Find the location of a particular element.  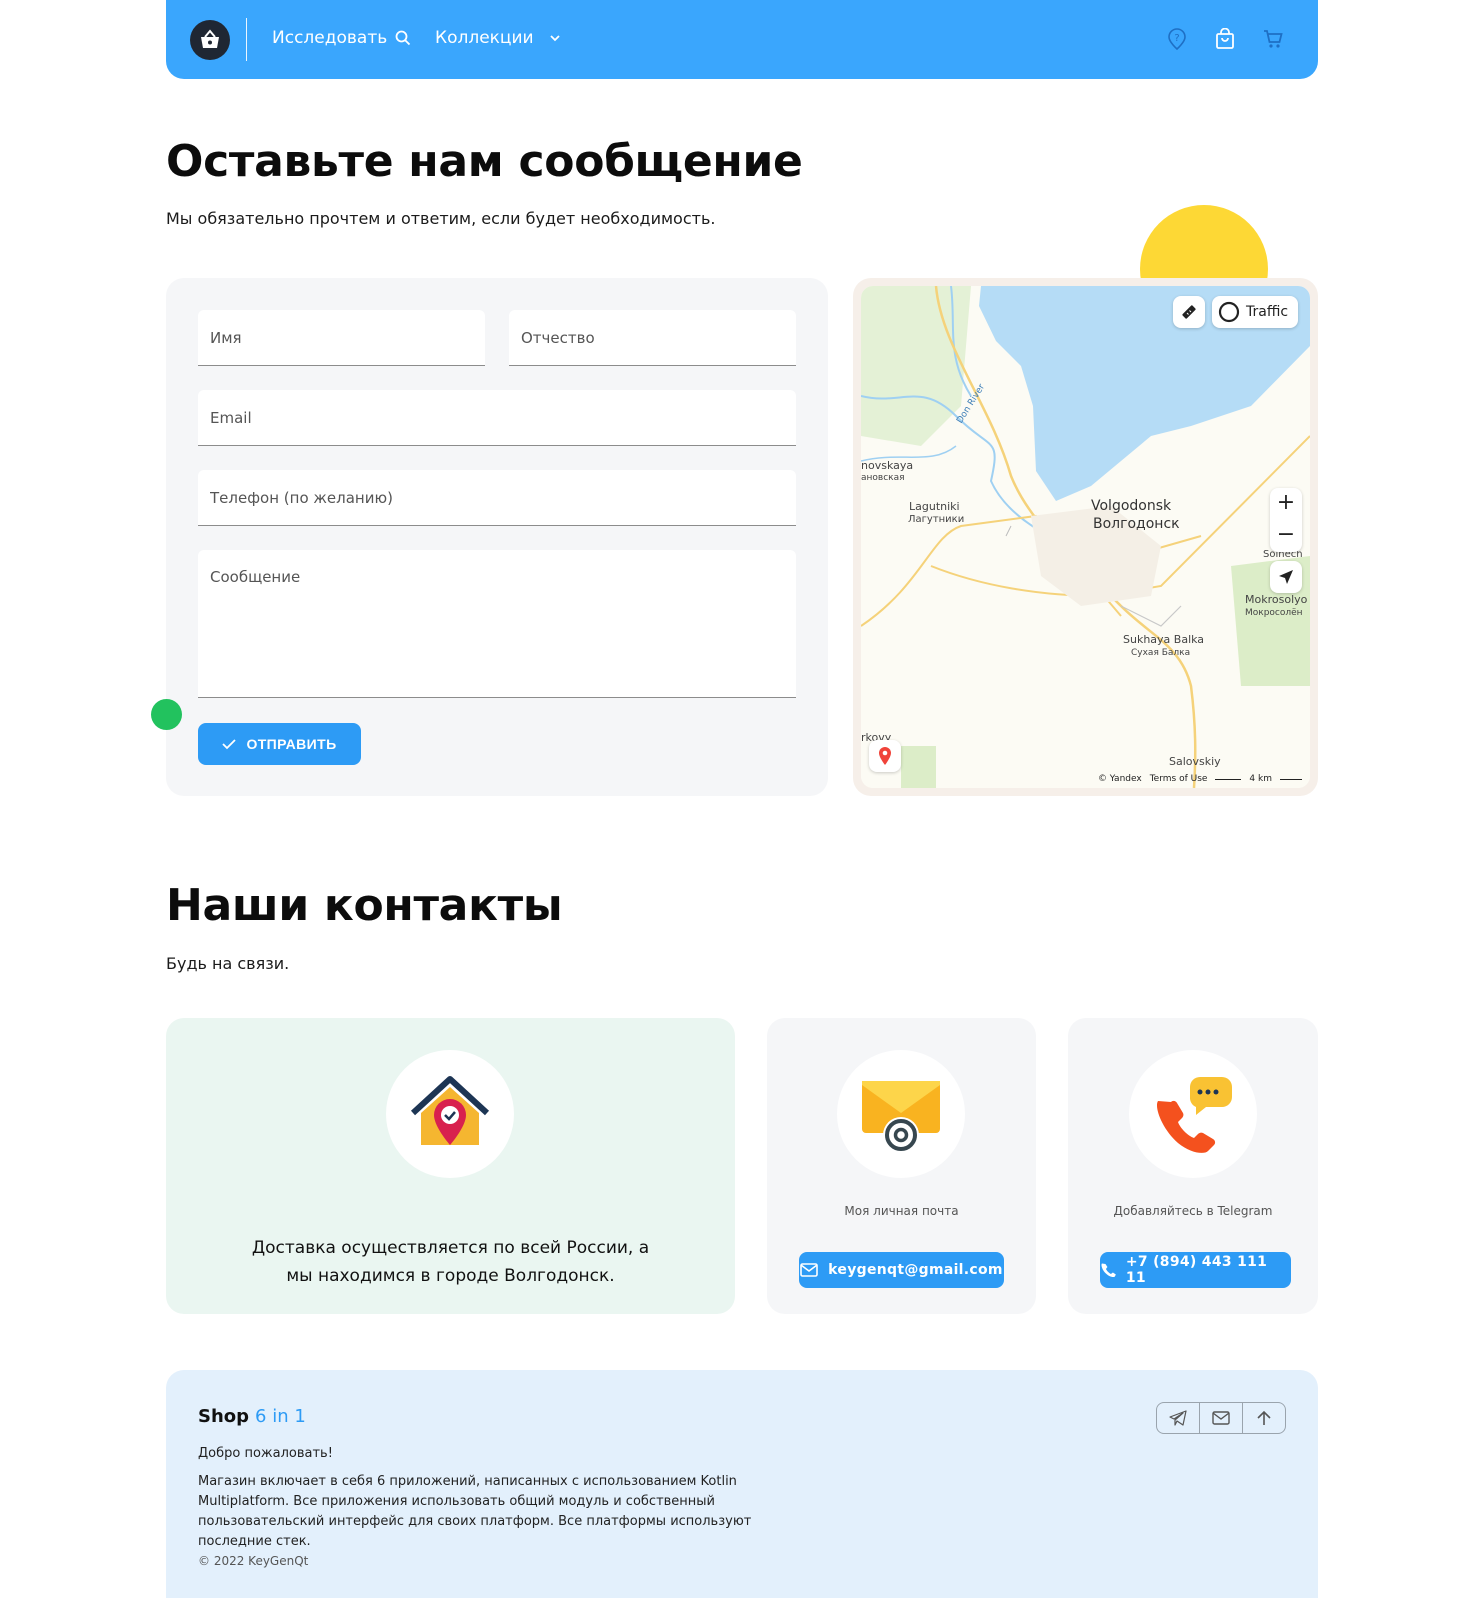

decorative-green-dot is located at coordinates (166, 714).